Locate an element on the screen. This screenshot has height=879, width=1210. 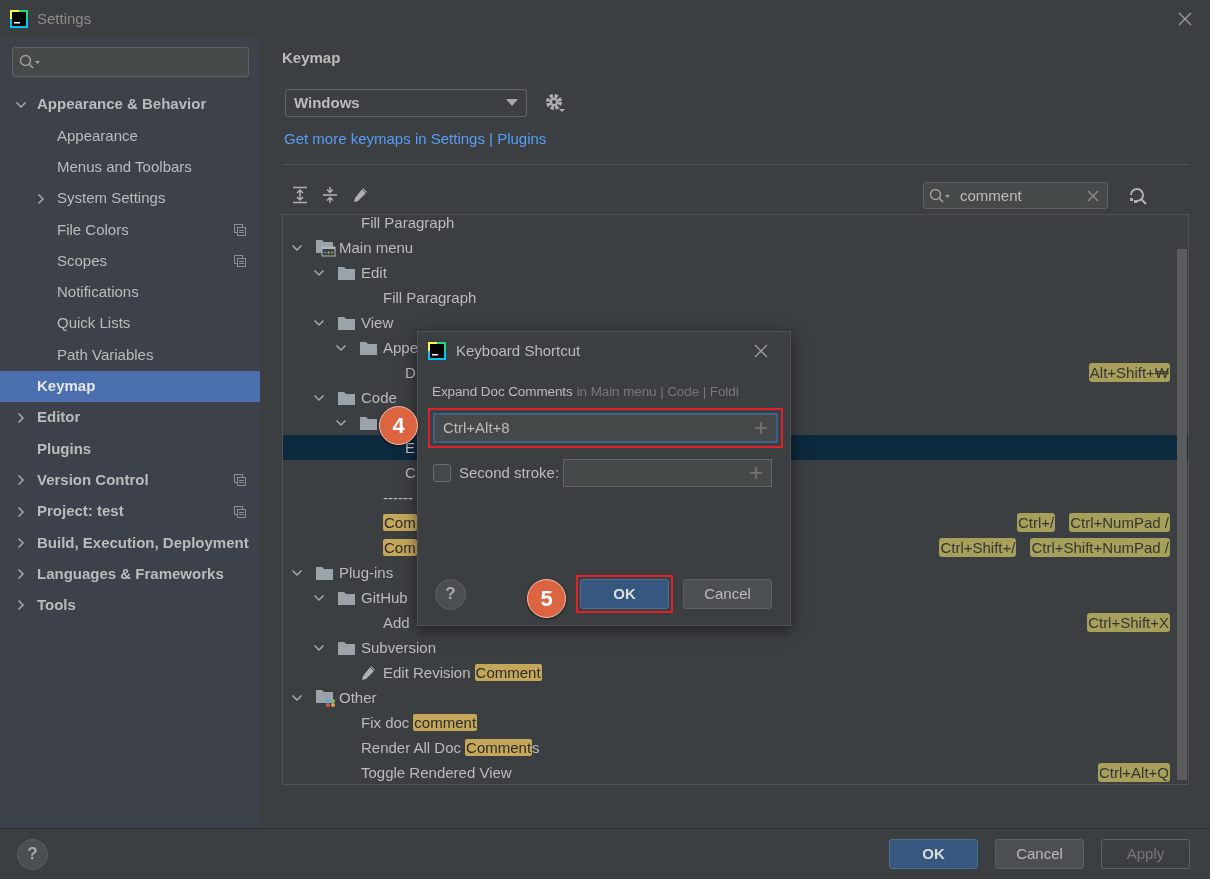
sidebar-item: Scopes is located at coordinates (130, 261).